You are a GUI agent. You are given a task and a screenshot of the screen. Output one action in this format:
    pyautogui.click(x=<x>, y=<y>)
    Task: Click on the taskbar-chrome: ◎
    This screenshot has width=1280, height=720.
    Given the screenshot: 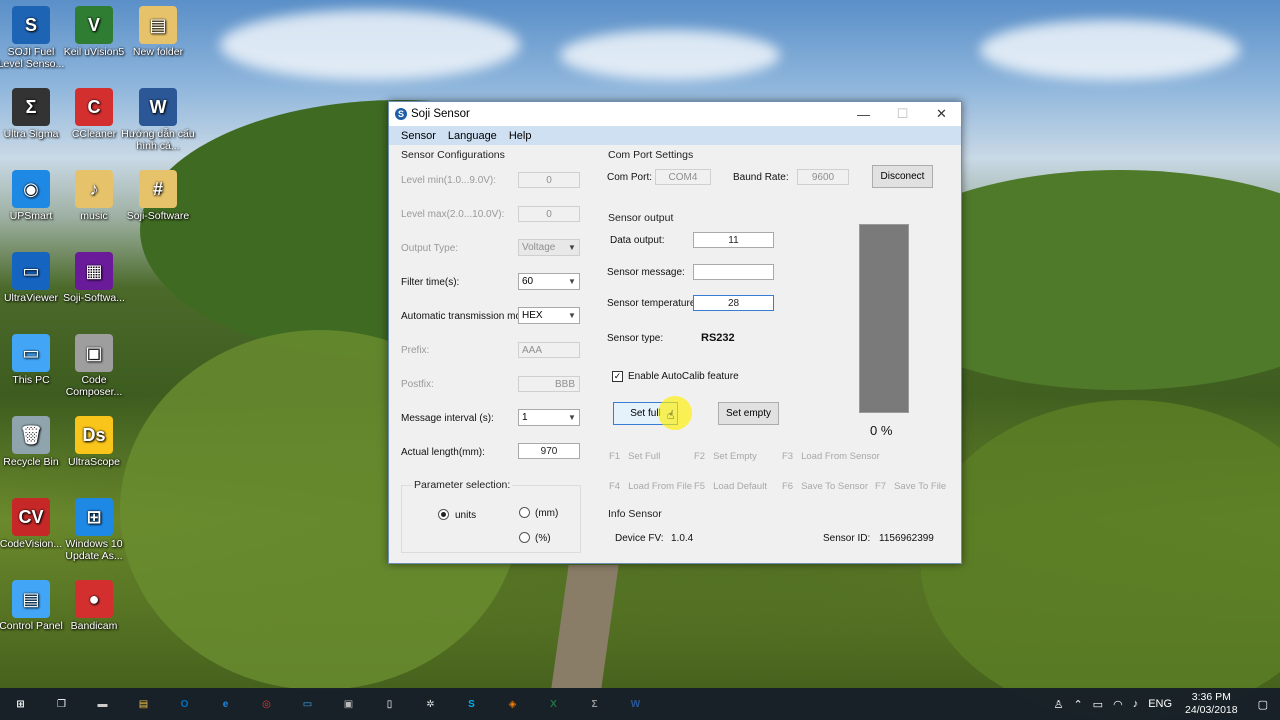 What is the action you would take?
    pyautogui.click(x=266, y=704)
    